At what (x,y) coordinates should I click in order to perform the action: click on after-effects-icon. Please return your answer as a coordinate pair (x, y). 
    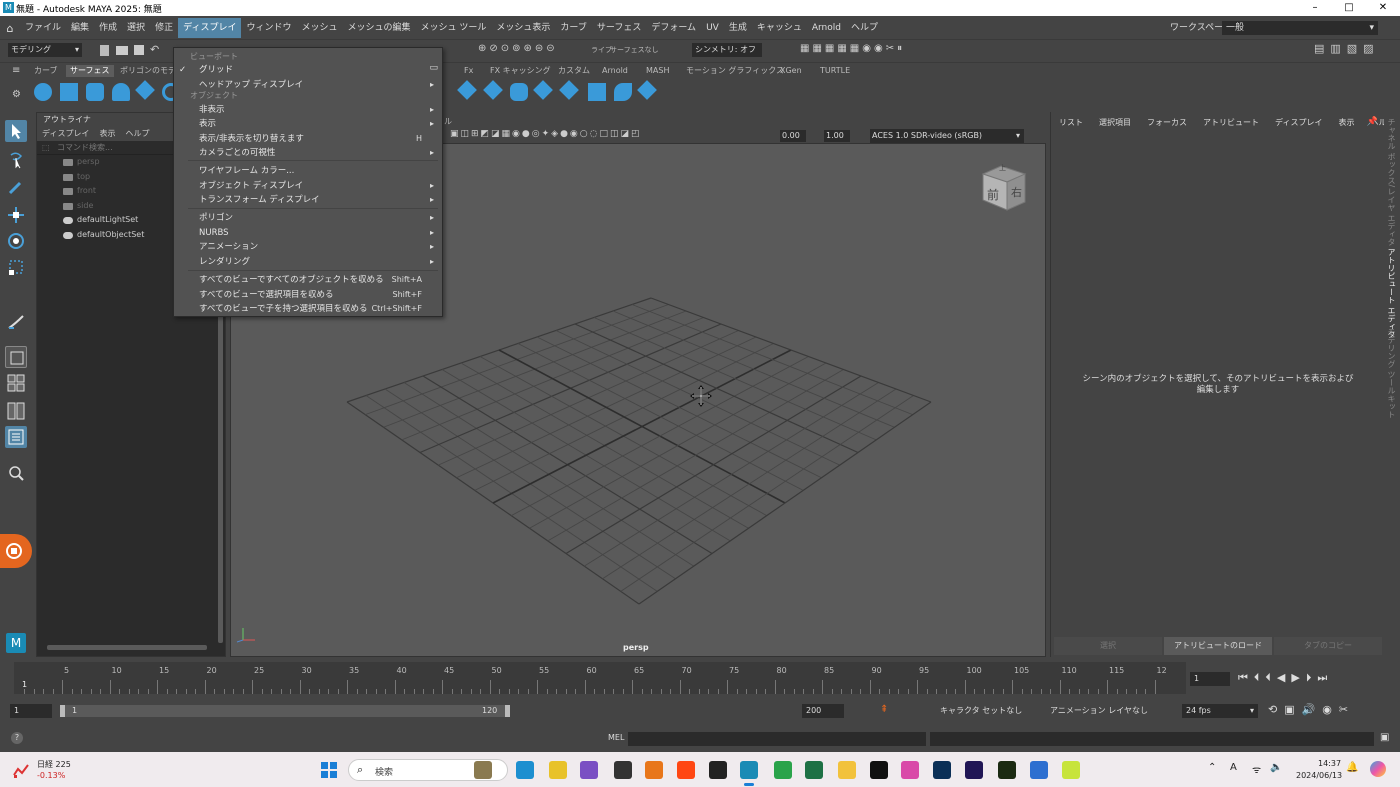
    Looking at the image, I should click on (974, 770).